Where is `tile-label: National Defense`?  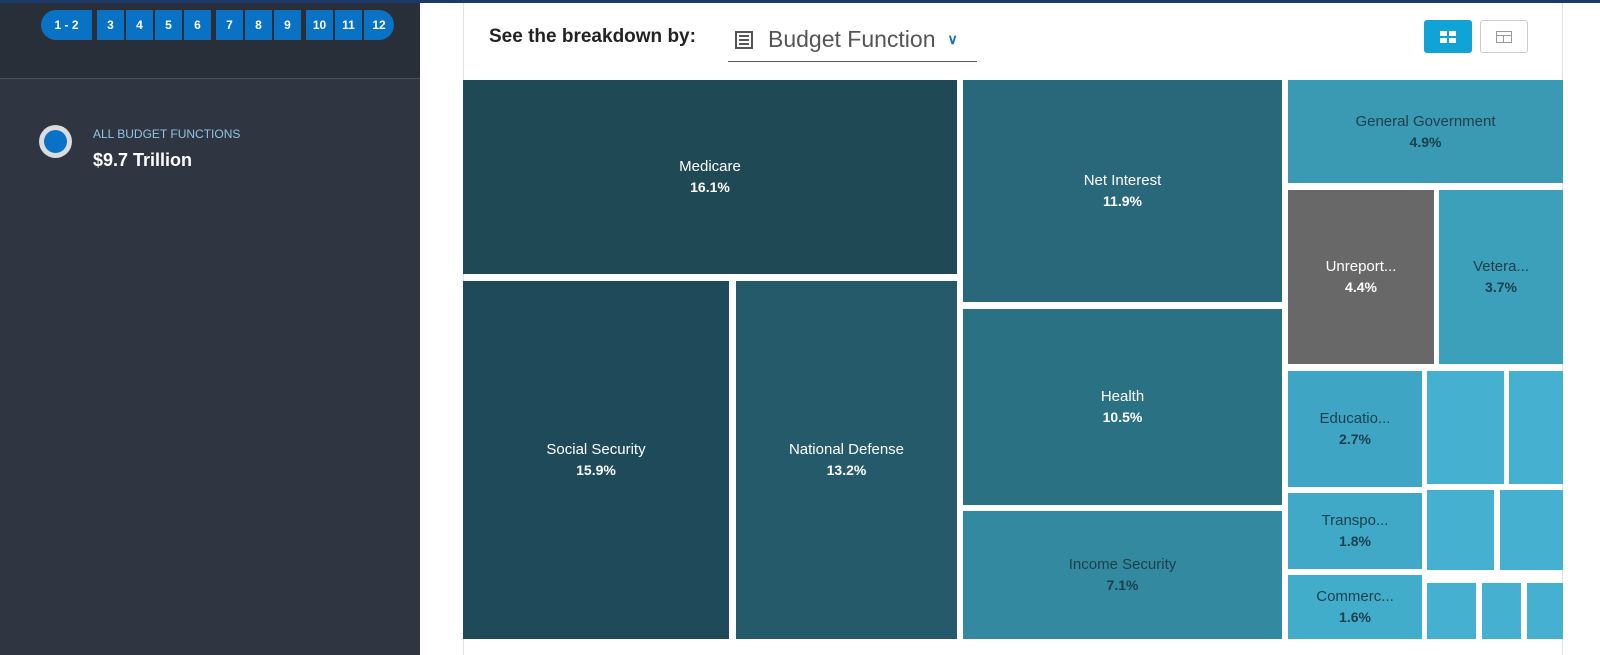
tile-label: National Defense is located at coordinates (846, 449).